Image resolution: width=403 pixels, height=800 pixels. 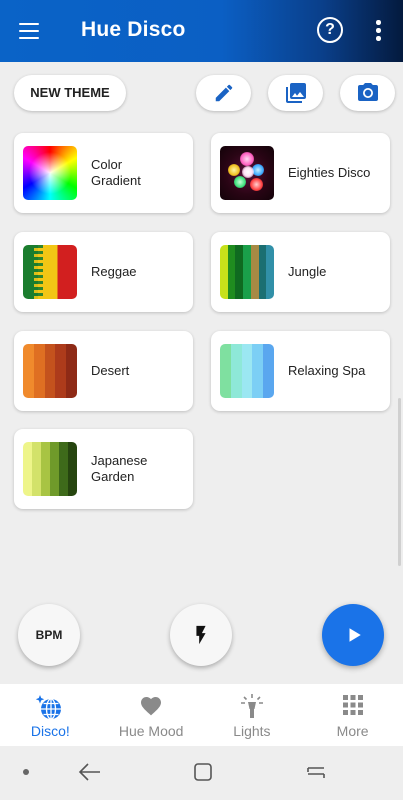 I want to click on menu-button, so click(x=28, y=31).